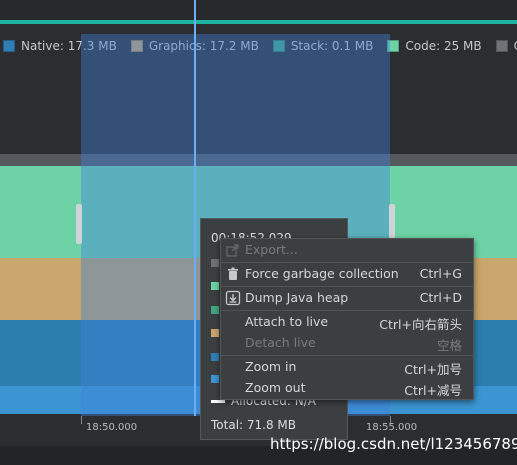 The width and height of the screenshot is (517, 465). I want to click on menu-item-attach-live: Attach to live Ctrl+向右箭头, so click(347, 322).